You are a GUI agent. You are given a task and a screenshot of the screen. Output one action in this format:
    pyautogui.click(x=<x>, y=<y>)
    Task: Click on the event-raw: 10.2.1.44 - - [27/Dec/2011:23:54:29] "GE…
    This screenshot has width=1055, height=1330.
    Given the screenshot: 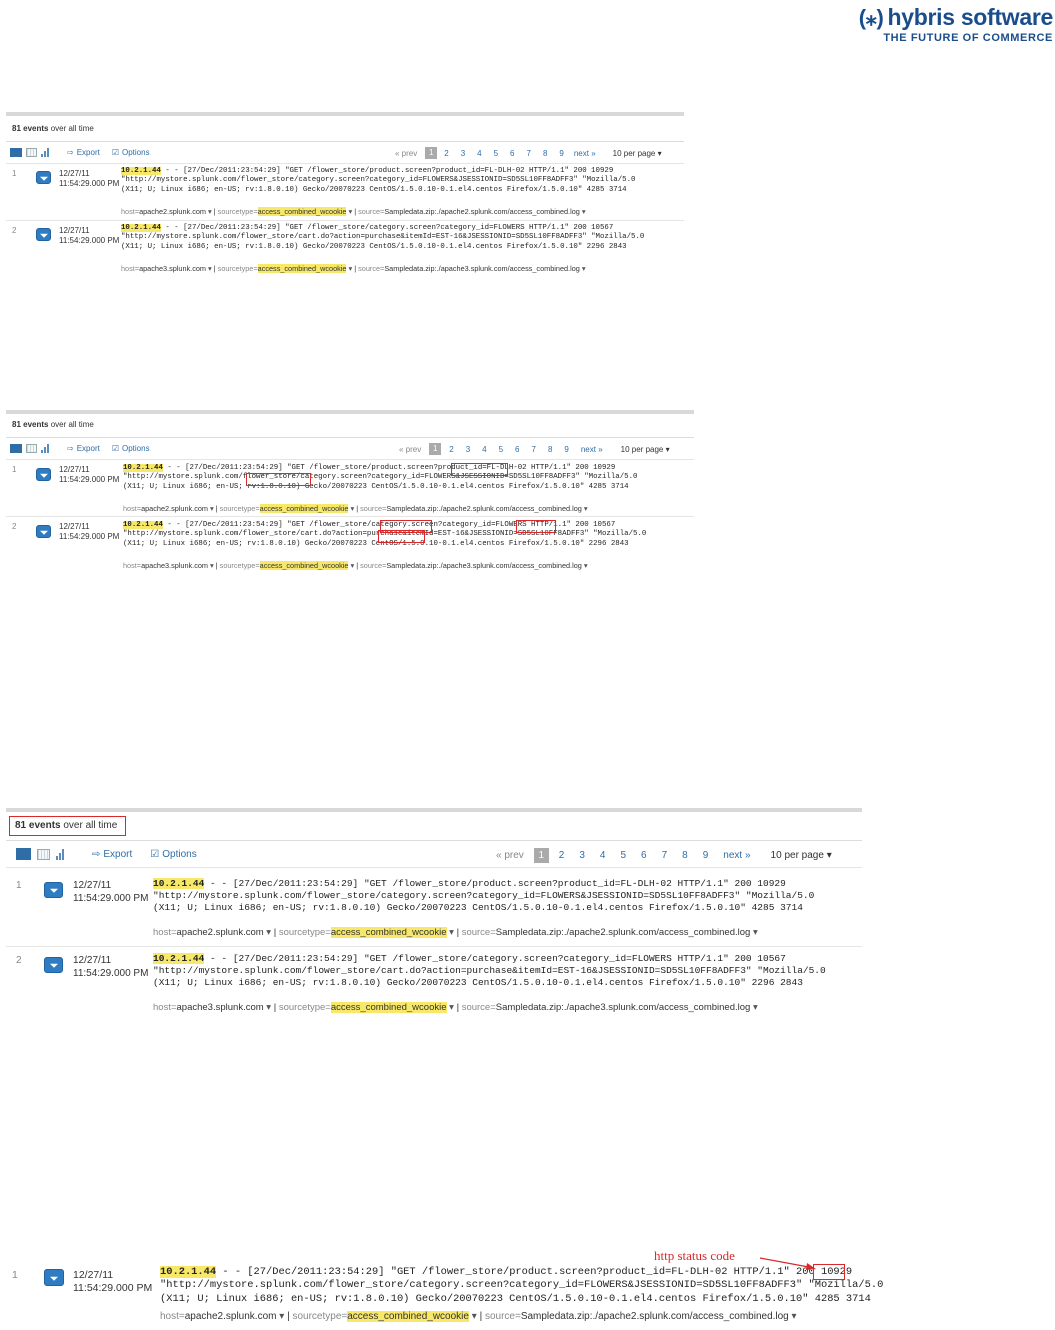 What is the action you would take?
    pyautogui.click(x=484, y=896)
    